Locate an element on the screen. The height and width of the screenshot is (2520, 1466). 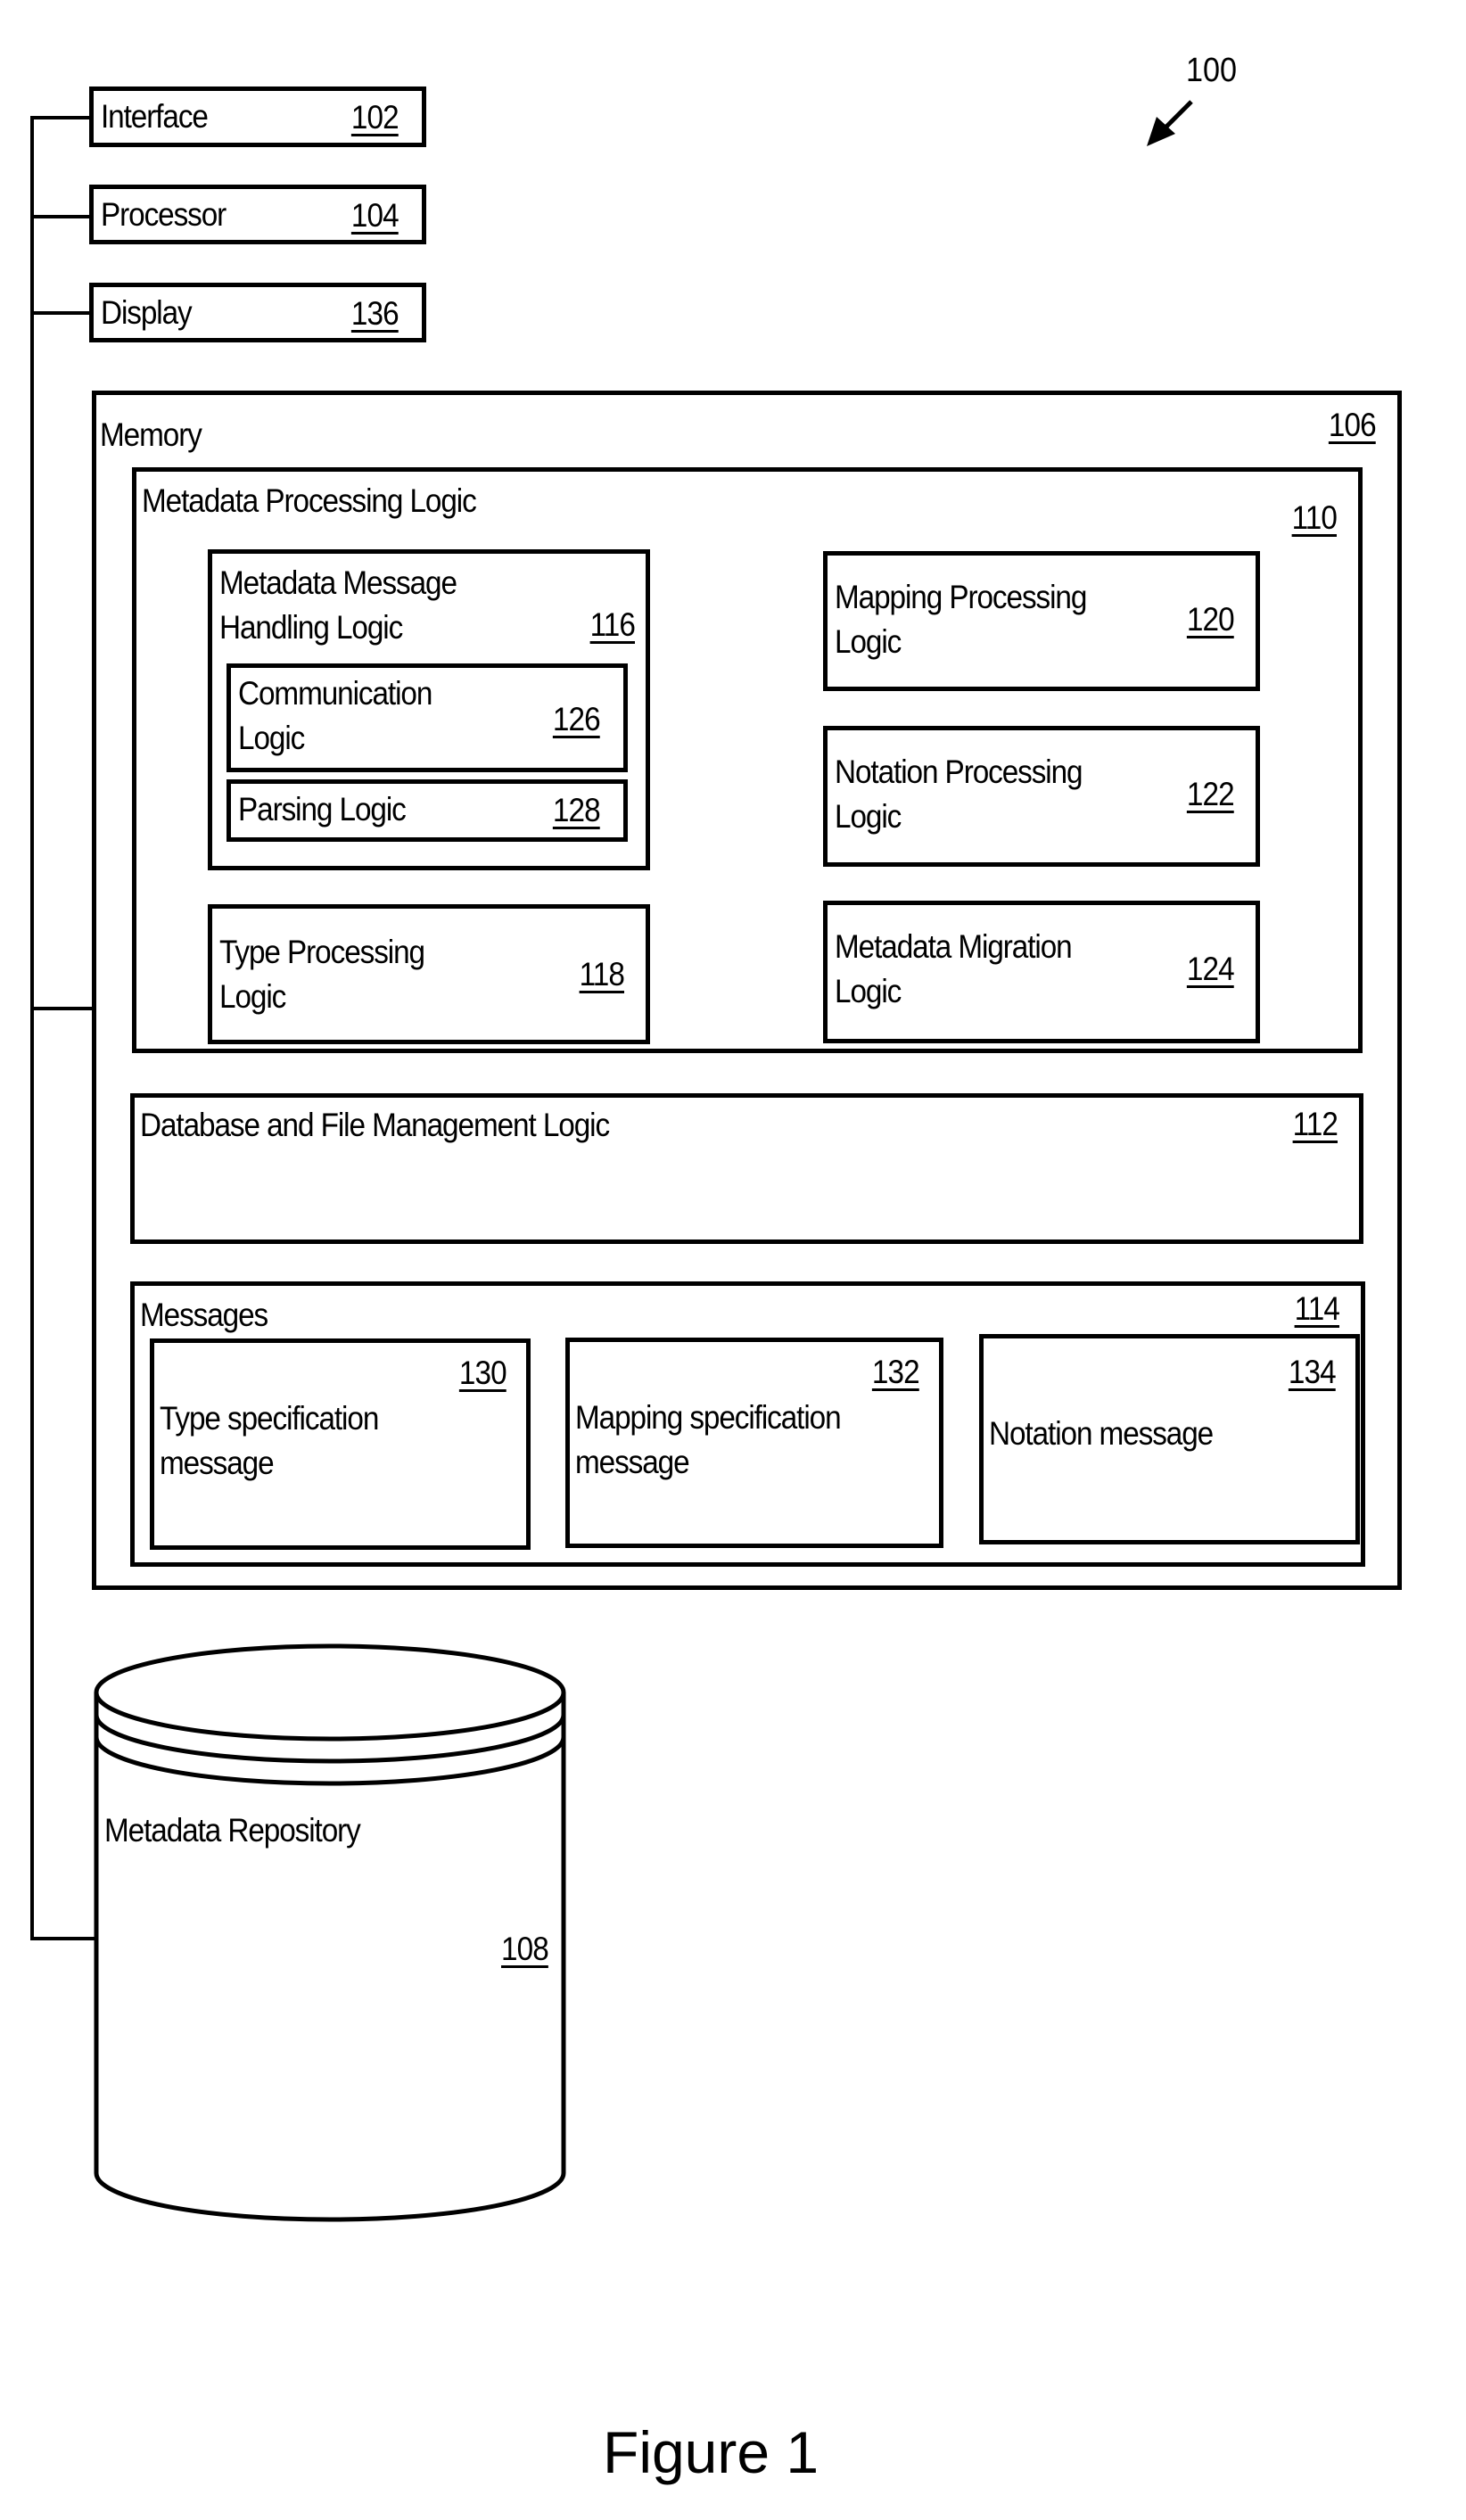
mapping-processing-logic-box: Mapping Processing Logic 120 is located at coordinates (1041, 621).